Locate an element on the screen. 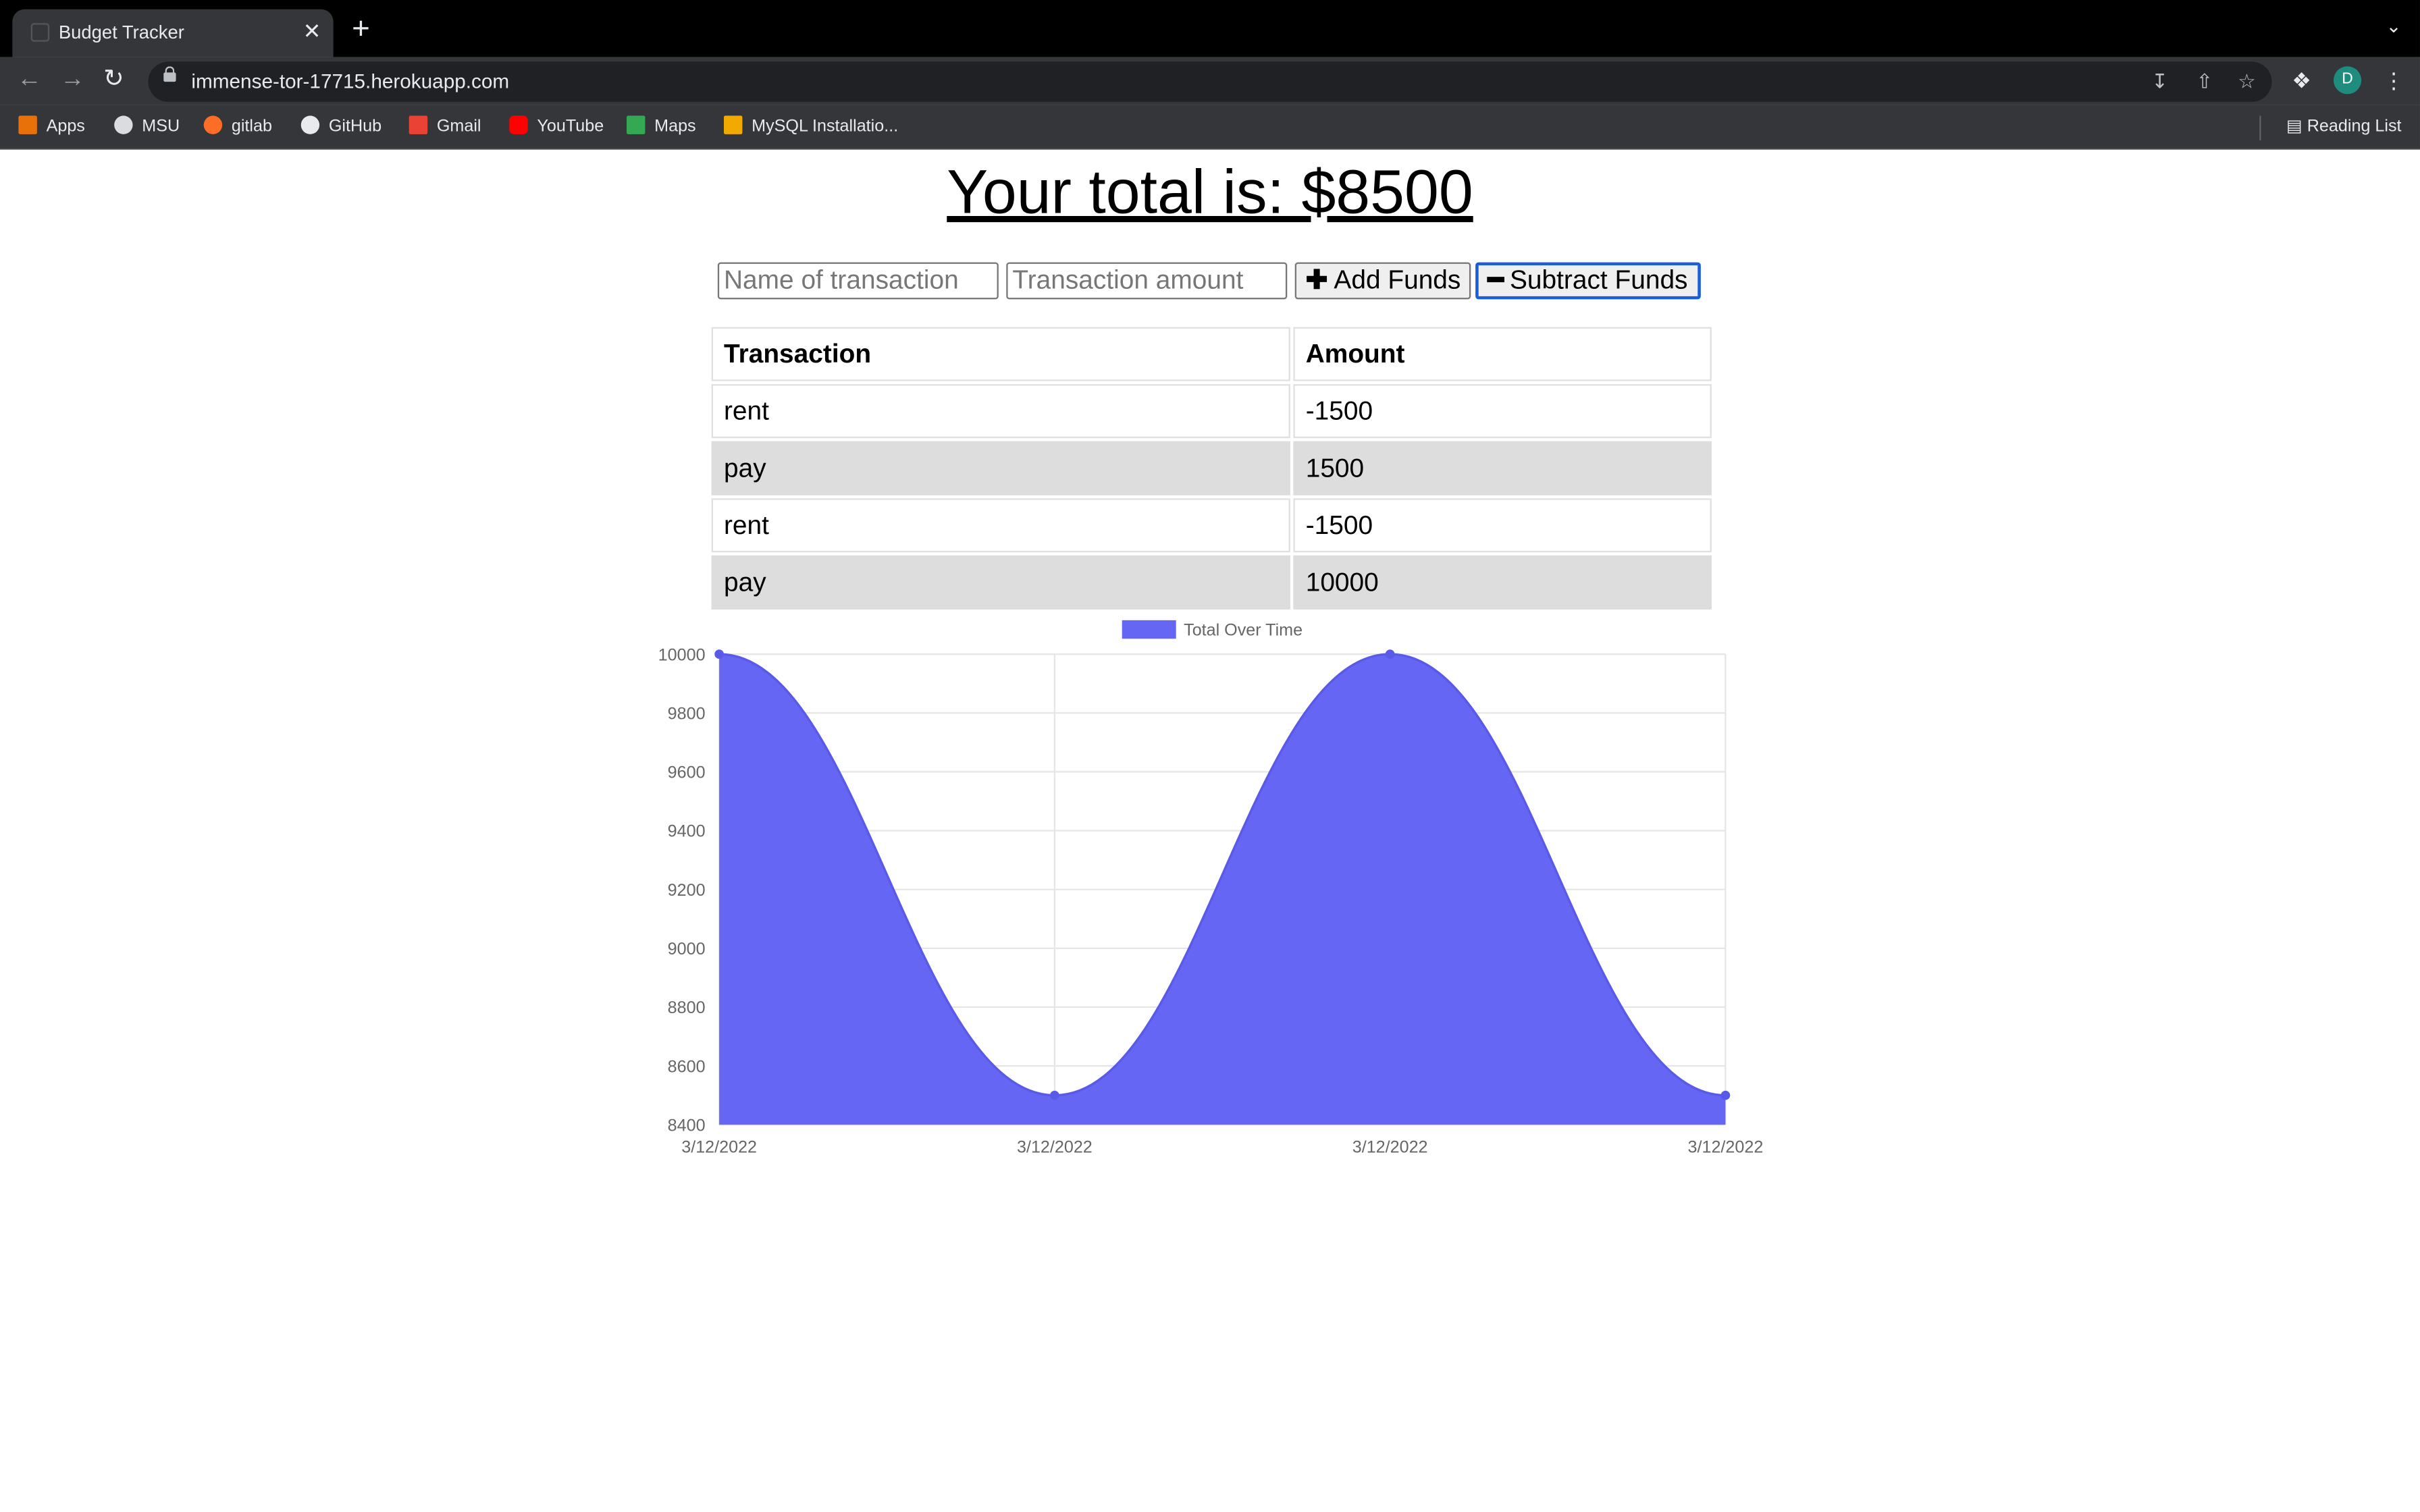 The height and width of the screenshot is (1512, 2420). more-menu-icon: ⋮ is located at coordinates (2393, 81).